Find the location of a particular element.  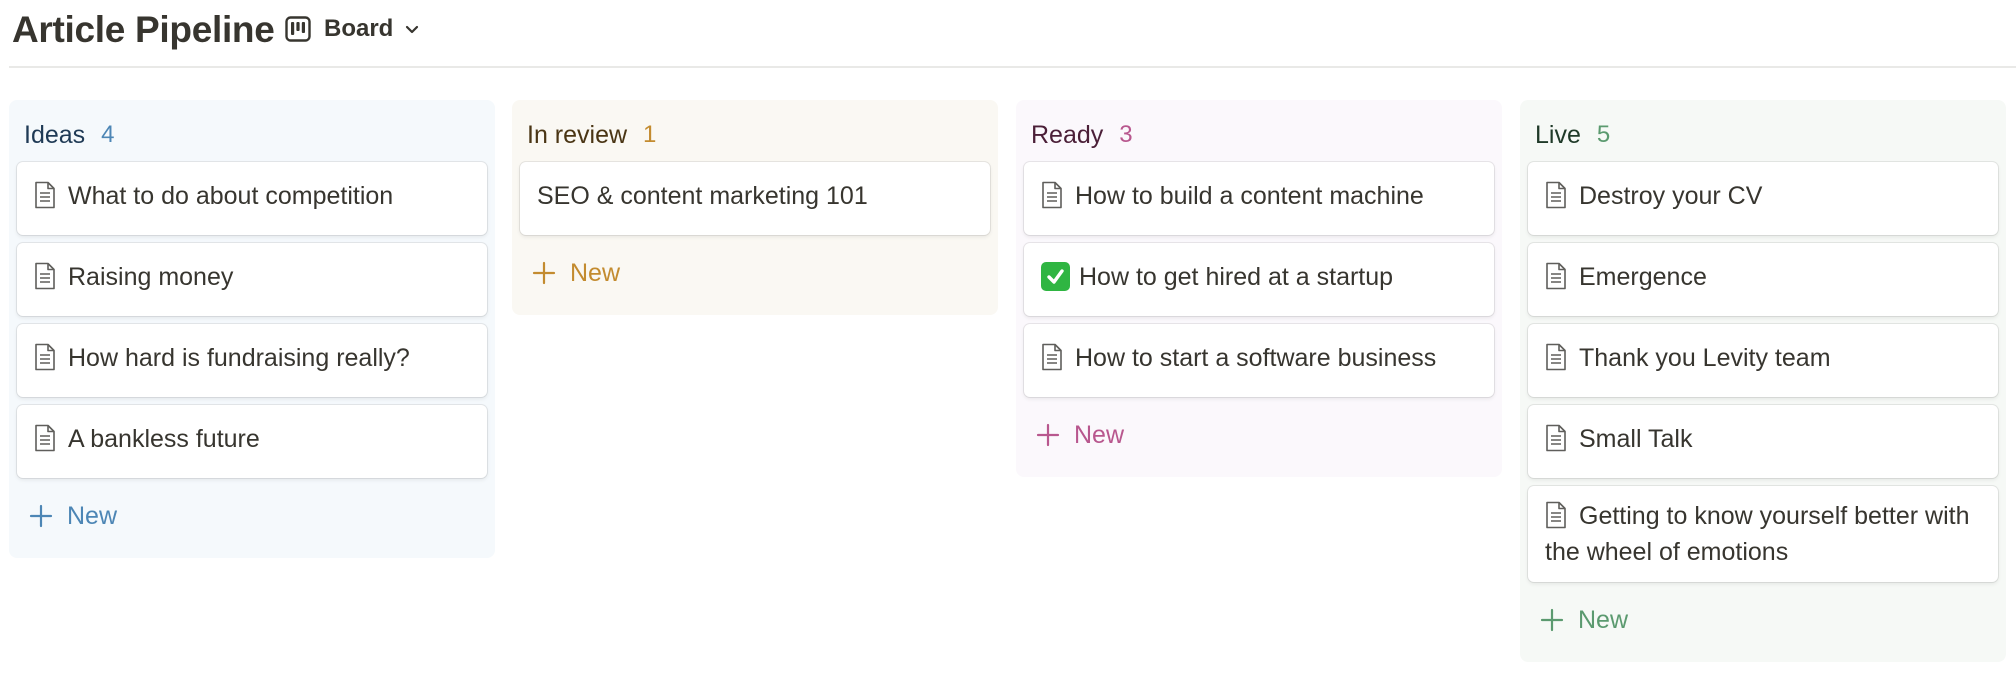

column-count: 4 is located at coordinates (108, 134).